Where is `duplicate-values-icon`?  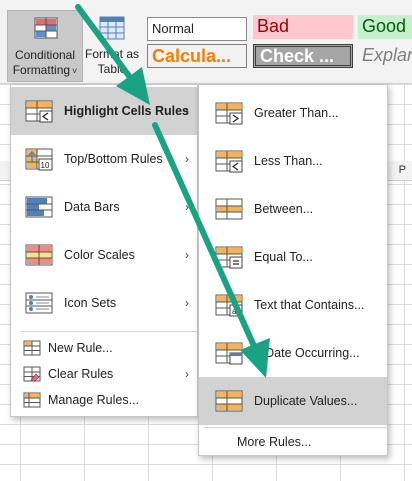 duplicate-values-icon is located at coordinates (229, 401).